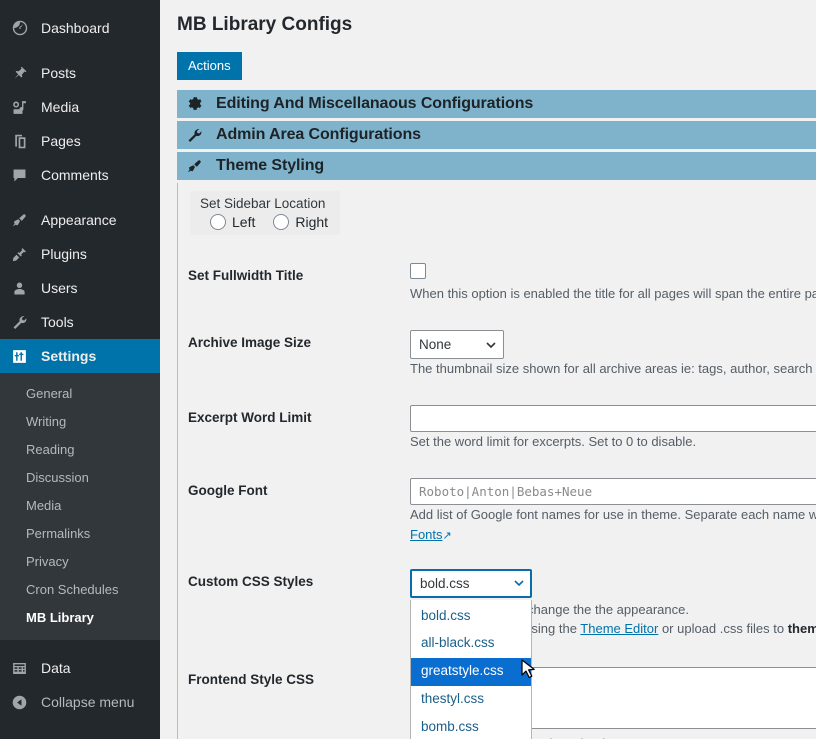 This screenshot has width=816, height=739. What do you see at coordinates (26, 288) in the screenshot?
I see `user-icon` at bounding box center [26, 288].